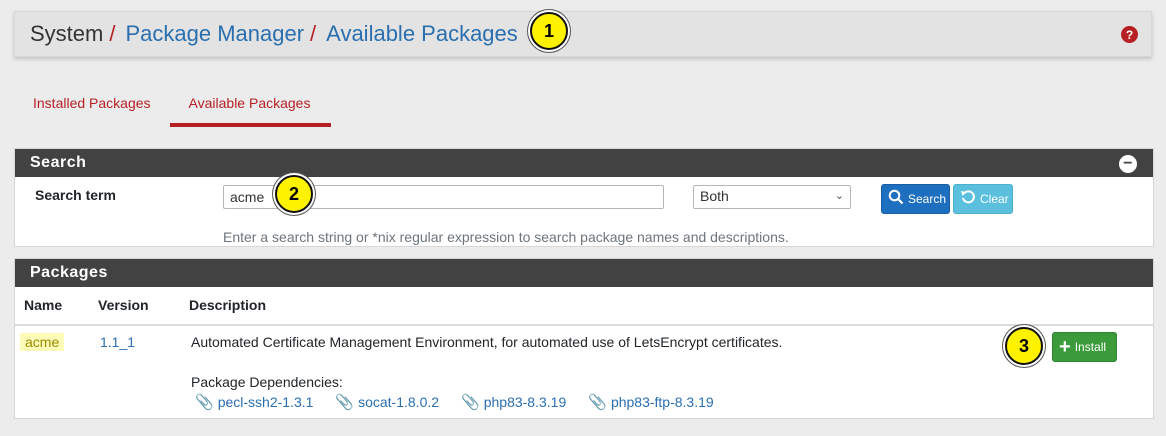 This screenshot has width=1166, height=436. Describe the element at coordinates (92, 104) in the screenshot. I see `tab-installed-packages: Installed Packages` at that location.